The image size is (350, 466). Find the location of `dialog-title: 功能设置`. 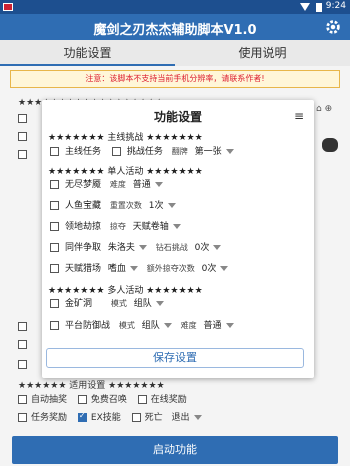

dialog-title: 功能设置 is located at coordinates (177, 117).